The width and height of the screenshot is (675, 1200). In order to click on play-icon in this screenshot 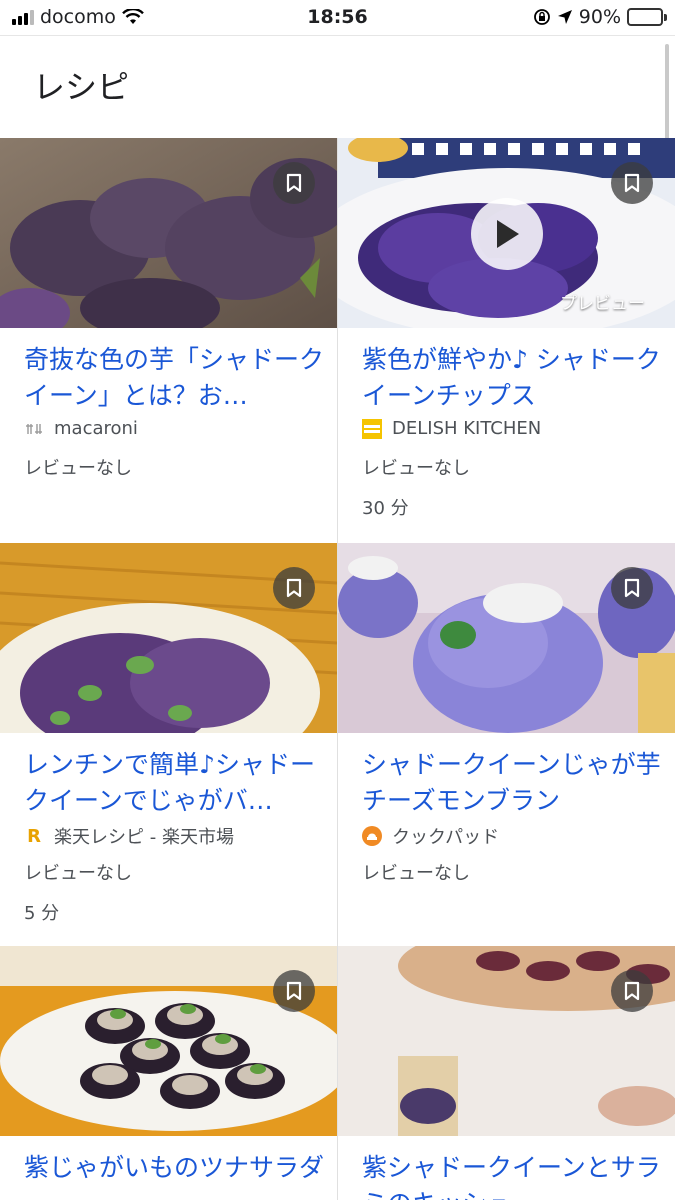, I will do `click(508, 234)`.